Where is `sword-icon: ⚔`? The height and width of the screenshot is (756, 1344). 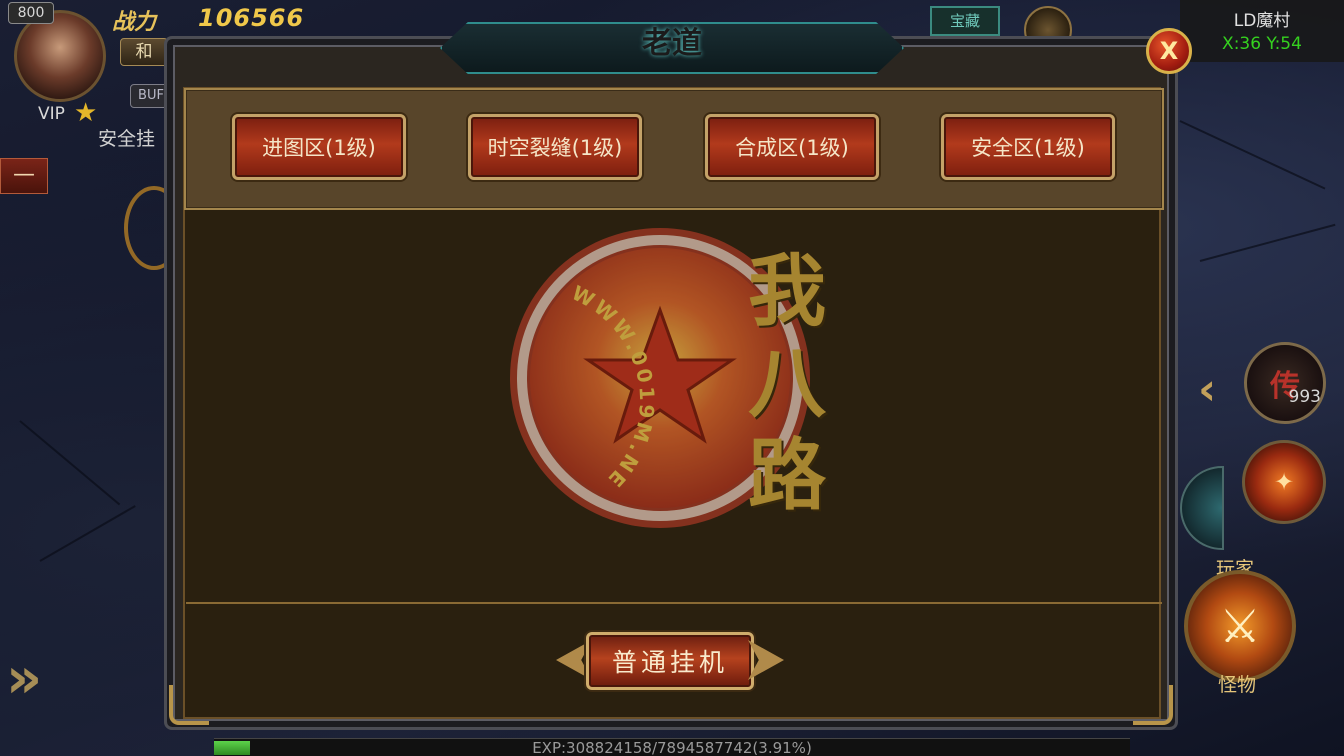
sword-icon: ⚔ is located at coordinates (1240, 626).